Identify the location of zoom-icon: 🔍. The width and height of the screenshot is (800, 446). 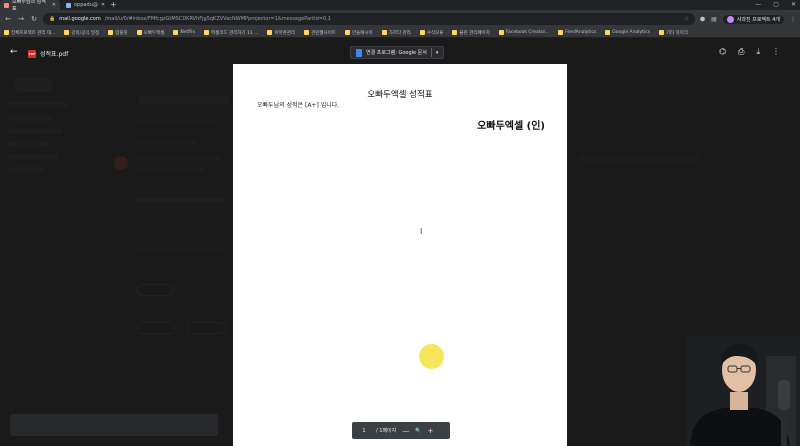
(418, 430).